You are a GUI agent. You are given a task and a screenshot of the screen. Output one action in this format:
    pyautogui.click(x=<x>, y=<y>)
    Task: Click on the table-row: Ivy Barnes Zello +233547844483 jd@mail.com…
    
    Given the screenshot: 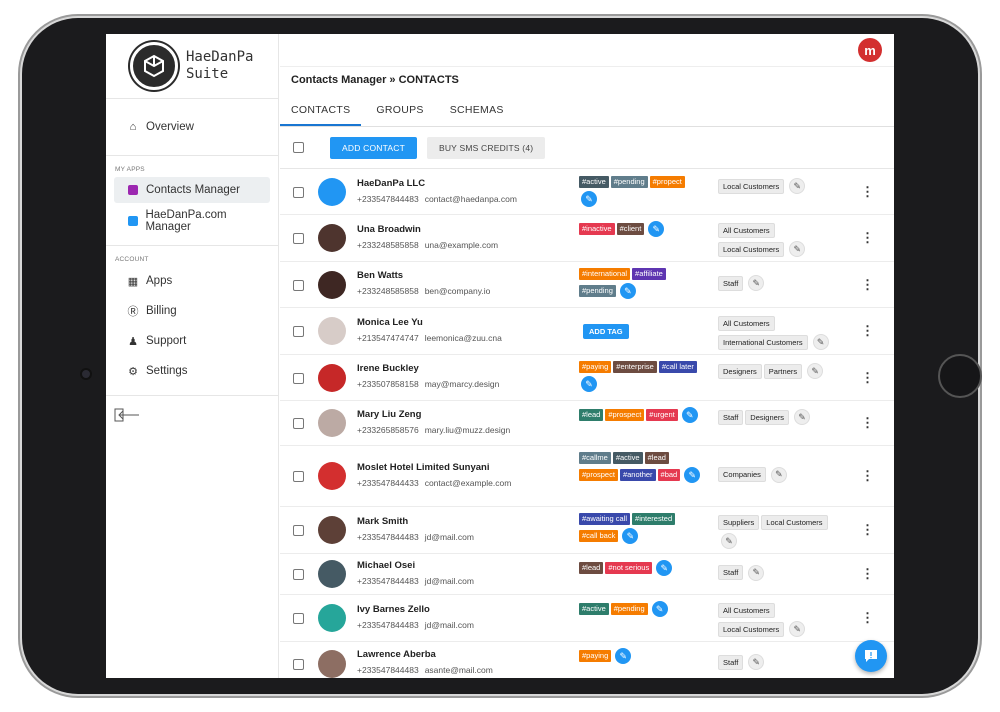 What is the action you would take?
    pyautogui.click(x=587, y=618)
    